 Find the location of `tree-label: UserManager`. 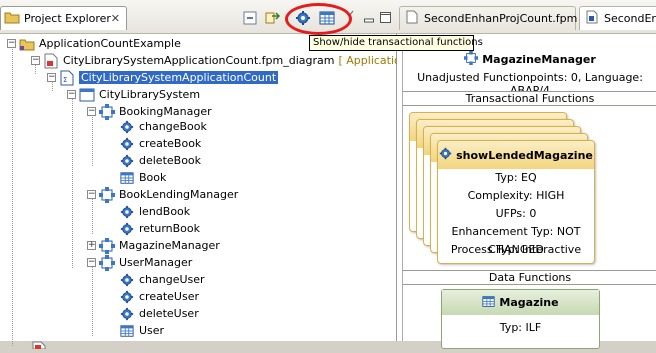

tree-label: UserManager is located at coordinates (156, 262).